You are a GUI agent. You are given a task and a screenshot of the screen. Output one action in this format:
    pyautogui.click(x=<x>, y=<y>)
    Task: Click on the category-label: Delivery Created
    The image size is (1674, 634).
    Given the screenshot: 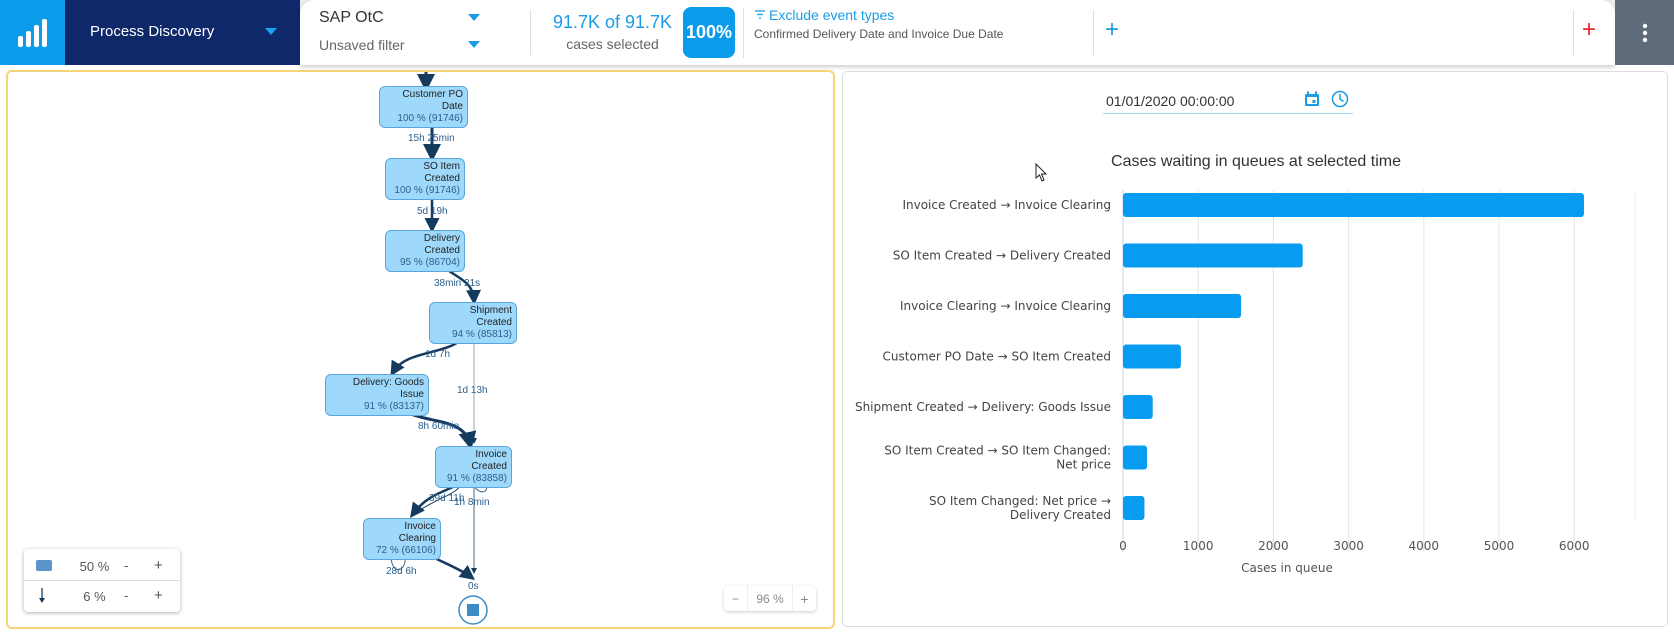 What is the action you would take?
    pyautogui.click(x=1060, y=515)
    